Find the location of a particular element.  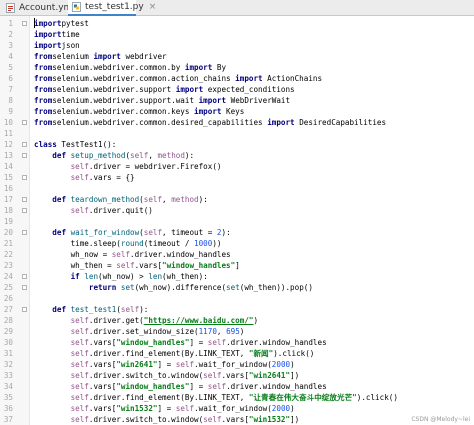

code-token: .driver.window_handles is located at coordinates (276, 386).